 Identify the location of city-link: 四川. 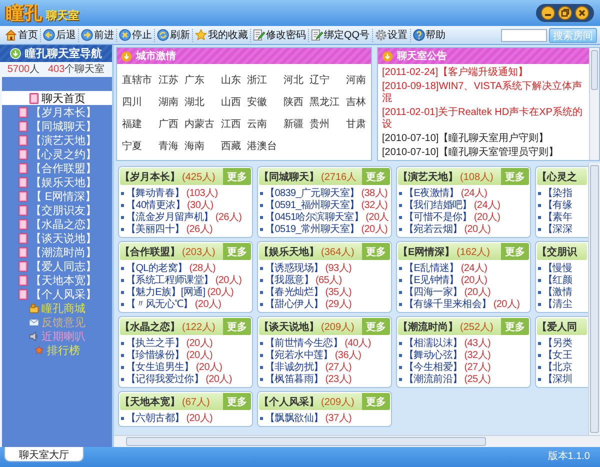
(137, 102).